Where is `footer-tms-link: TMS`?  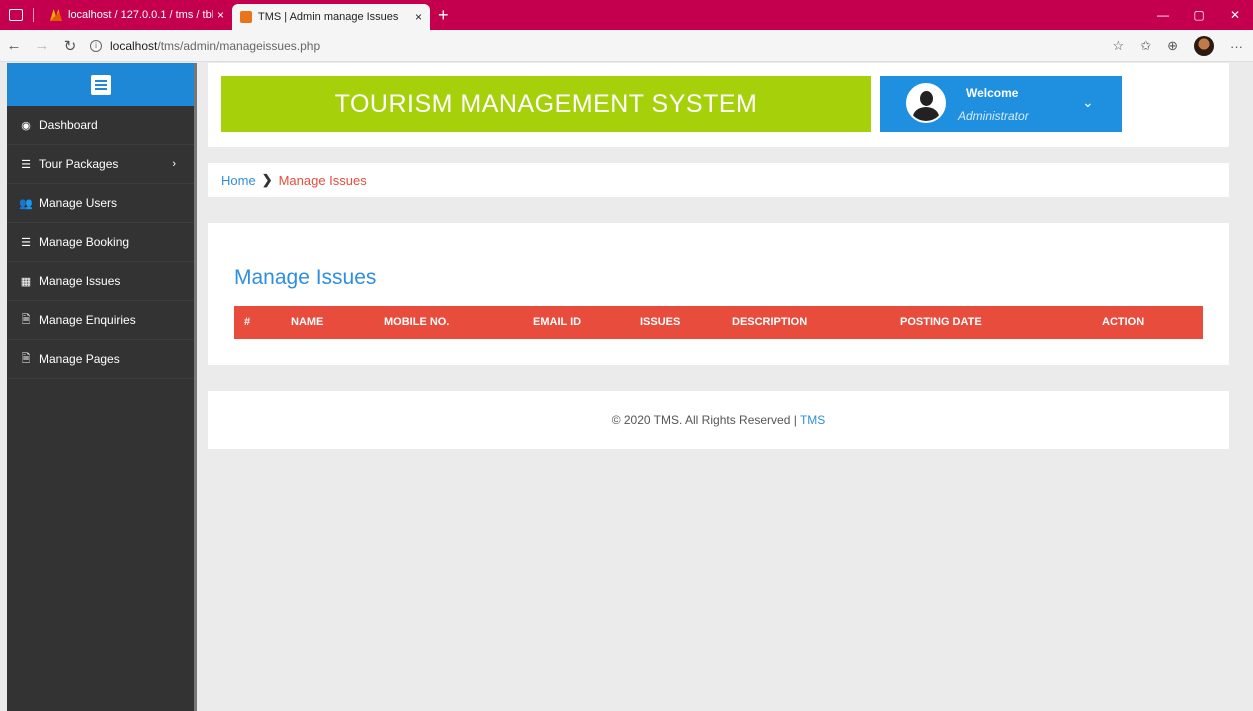 footer-tms-link: TMS is located at coordinates (812, 420).